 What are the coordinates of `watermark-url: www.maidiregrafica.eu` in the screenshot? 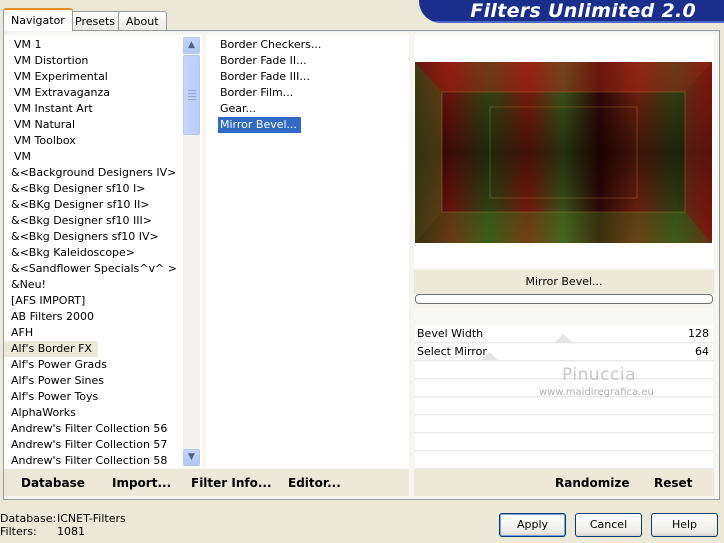 It's located at (596, 392).